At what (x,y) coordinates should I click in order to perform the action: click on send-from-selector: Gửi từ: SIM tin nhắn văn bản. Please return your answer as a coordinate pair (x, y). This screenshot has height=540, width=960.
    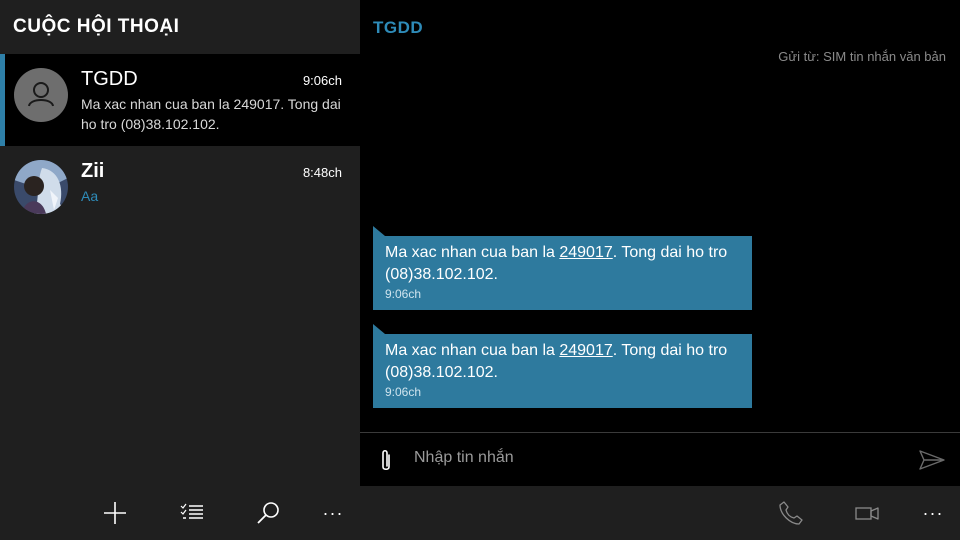
    Looking at the image, I should click on (862, 56).